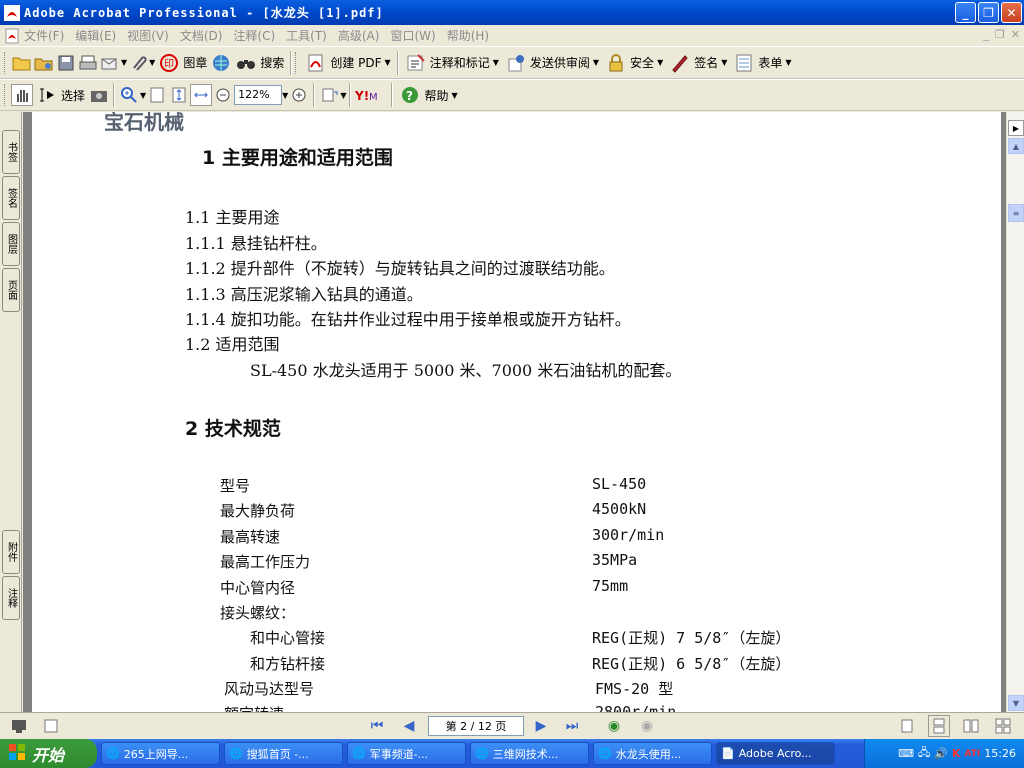 The image size is (1024, 768). I want to click on doc-minimize-button: _, so click(986, 34).